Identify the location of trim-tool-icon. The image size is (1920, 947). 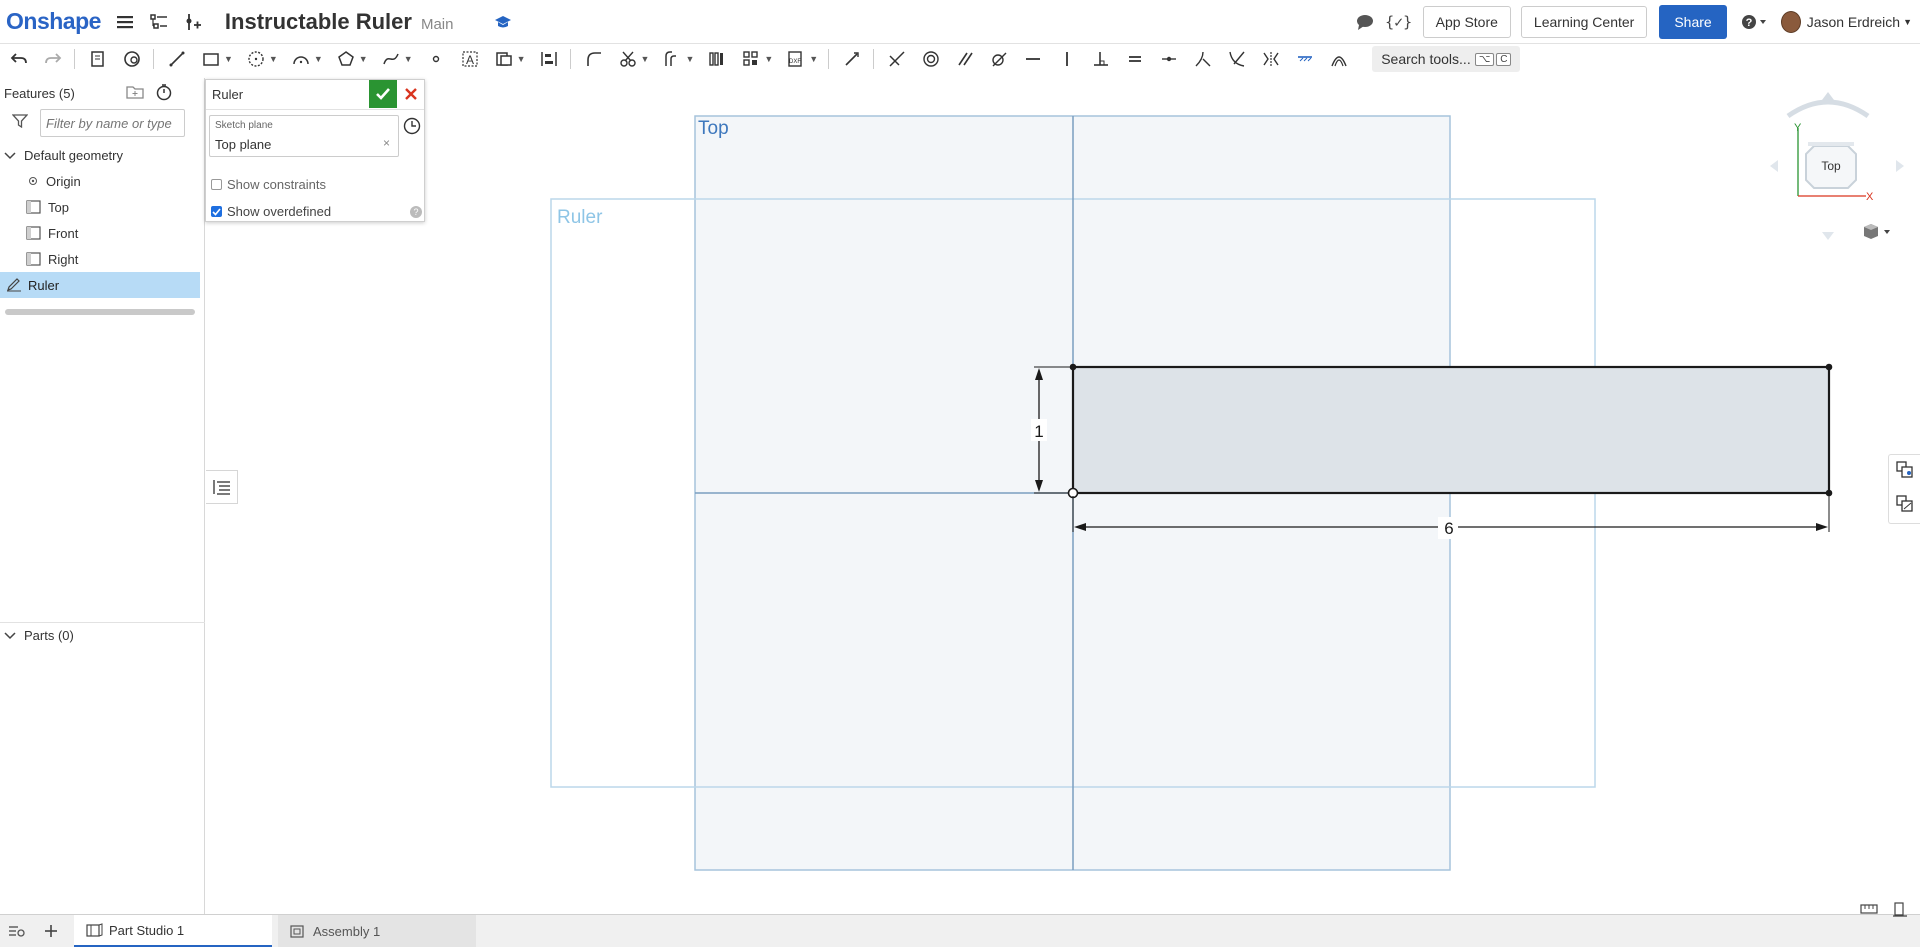
(628, 59).